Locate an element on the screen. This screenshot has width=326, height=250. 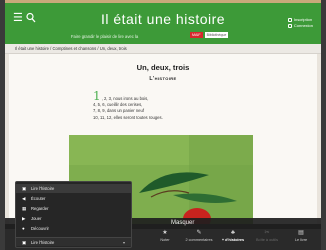
dropdown-item-label: Écouter is located at coordinates (38, 198).